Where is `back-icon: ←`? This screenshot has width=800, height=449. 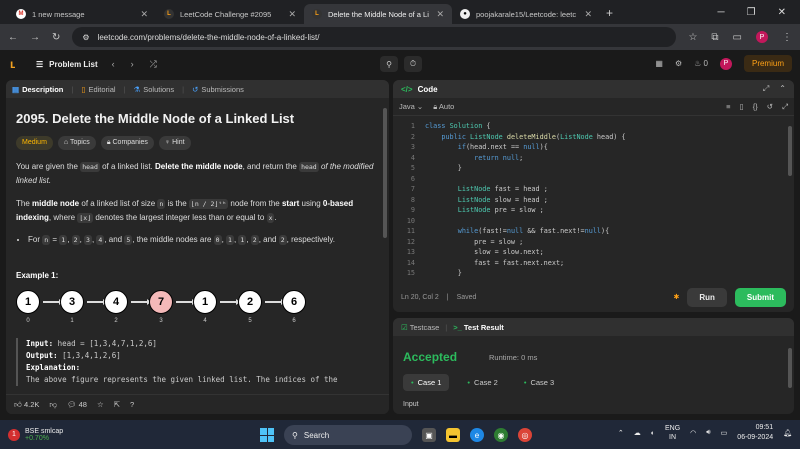
back-icon: ← is located at coordinates (13, 37).